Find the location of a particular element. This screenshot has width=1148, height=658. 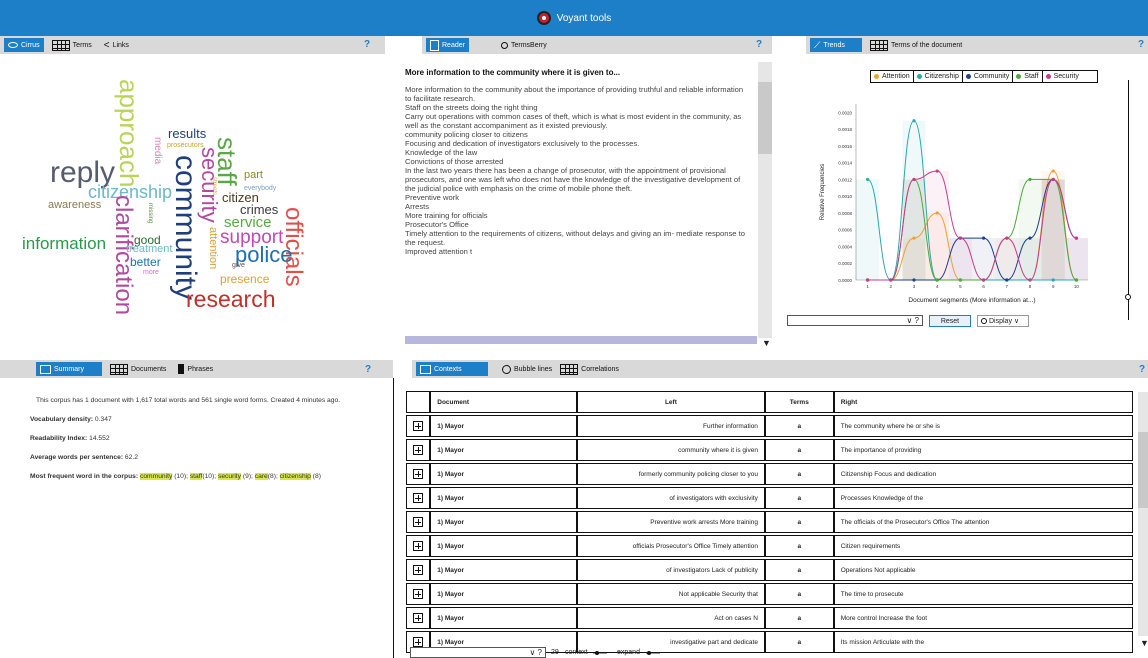

tab-correlations: Correlations is located at coordinates (589, 369).